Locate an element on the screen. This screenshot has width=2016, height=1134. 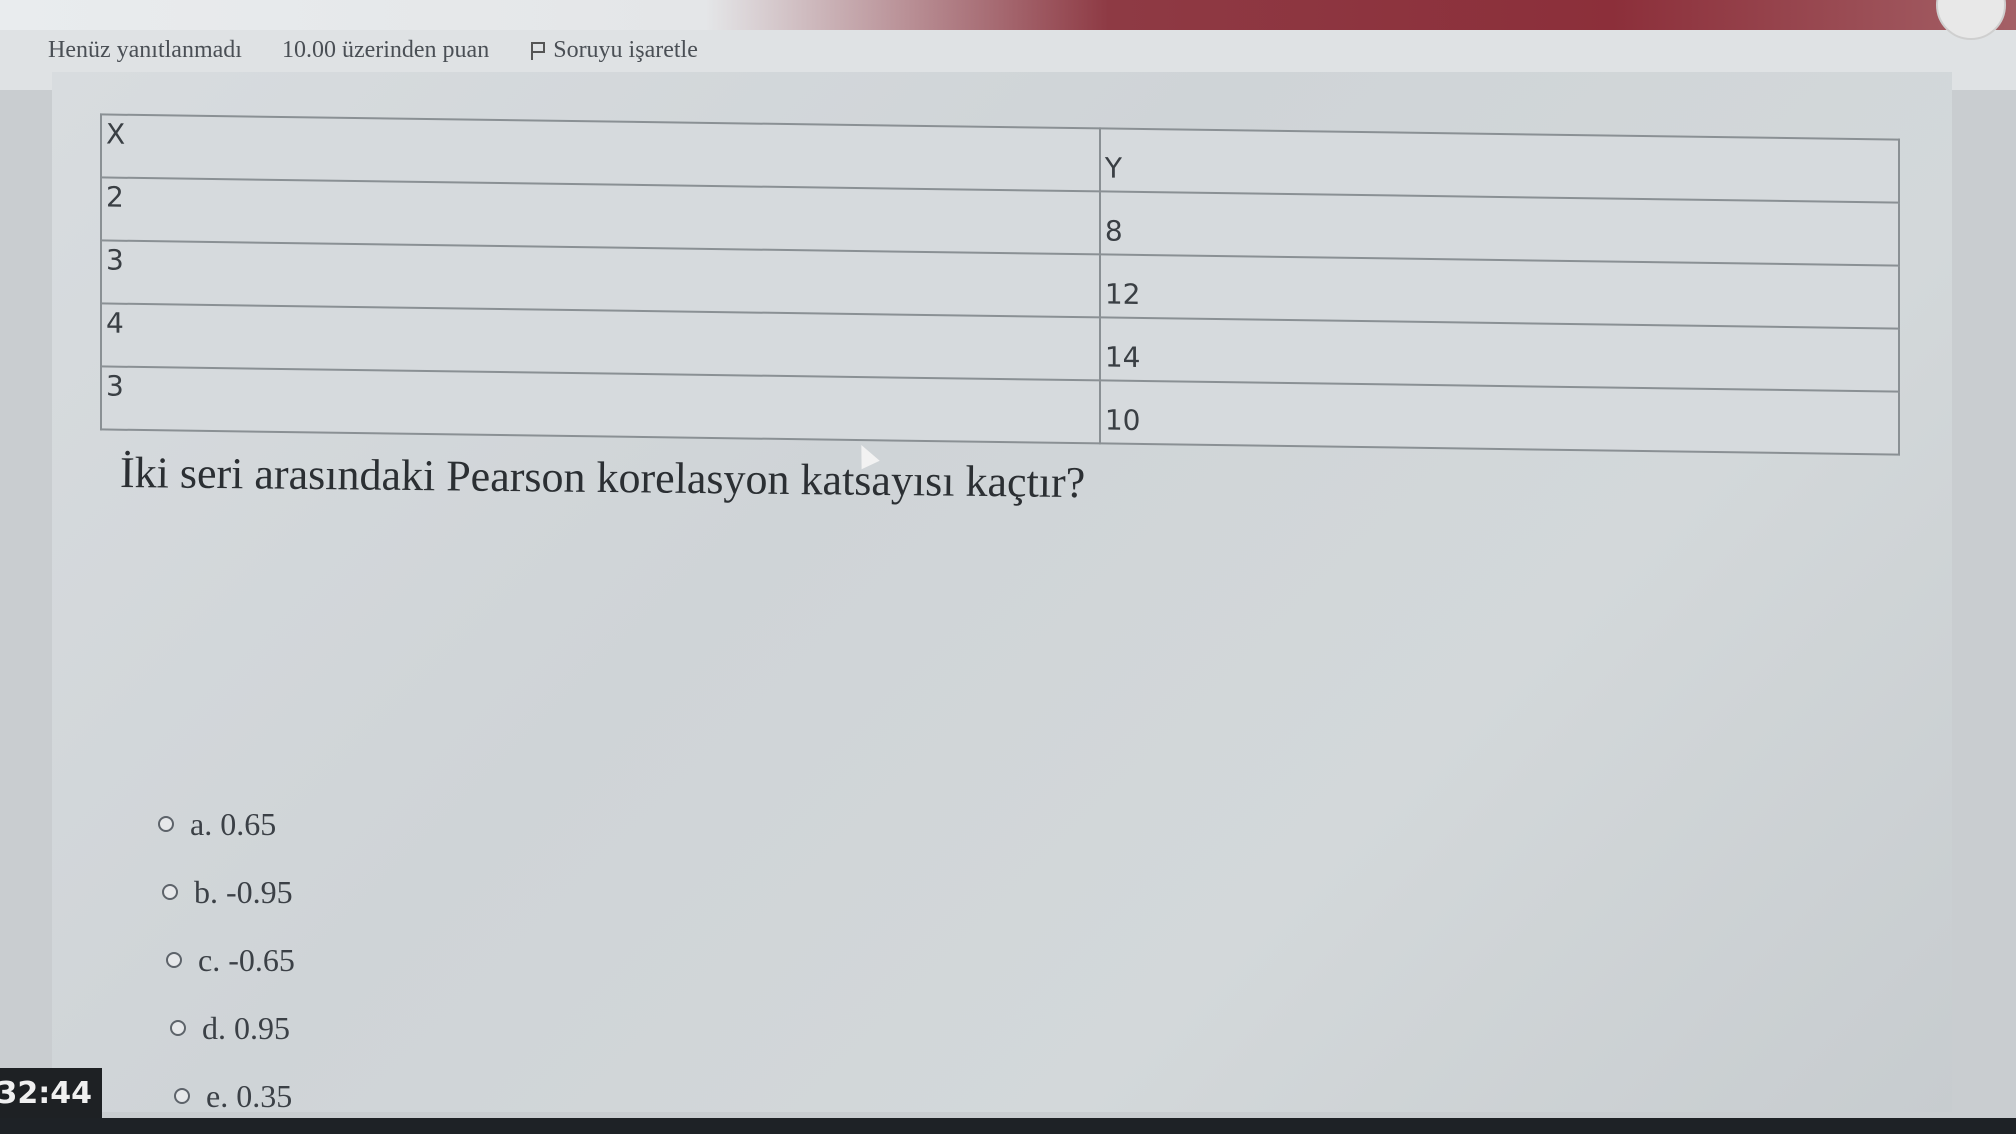
option-letter: d. is located at coordinates (214, 1027).